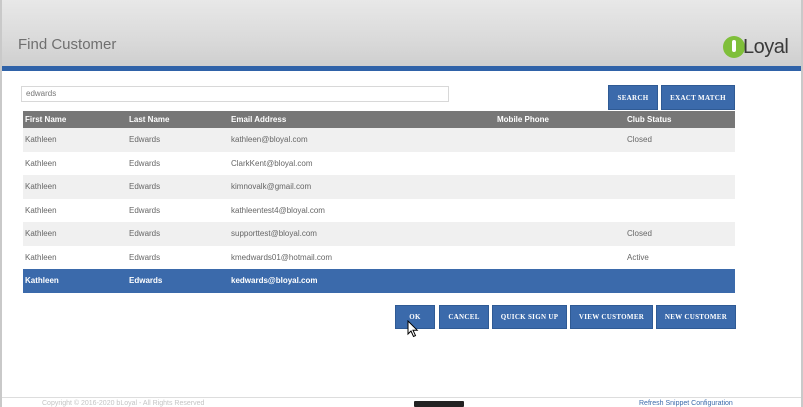  Describe the element at coordinates (258, 119) in the screenshot. I see `column-header-email: Email Address` at that location.